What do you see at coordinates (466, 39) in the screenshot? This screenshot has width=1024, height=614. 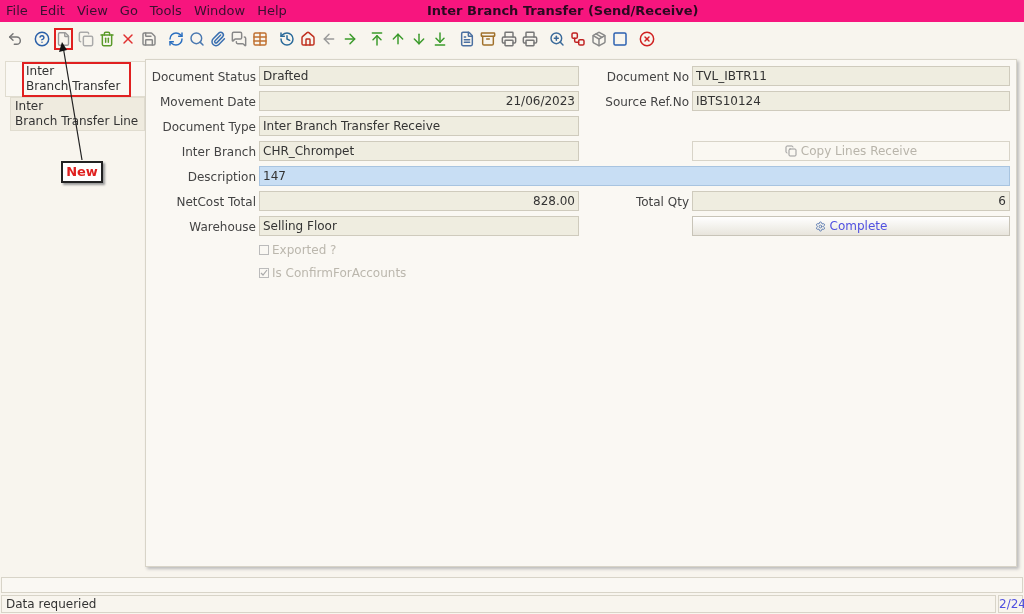 I see `report-icon` at bounding box center [466, 39].